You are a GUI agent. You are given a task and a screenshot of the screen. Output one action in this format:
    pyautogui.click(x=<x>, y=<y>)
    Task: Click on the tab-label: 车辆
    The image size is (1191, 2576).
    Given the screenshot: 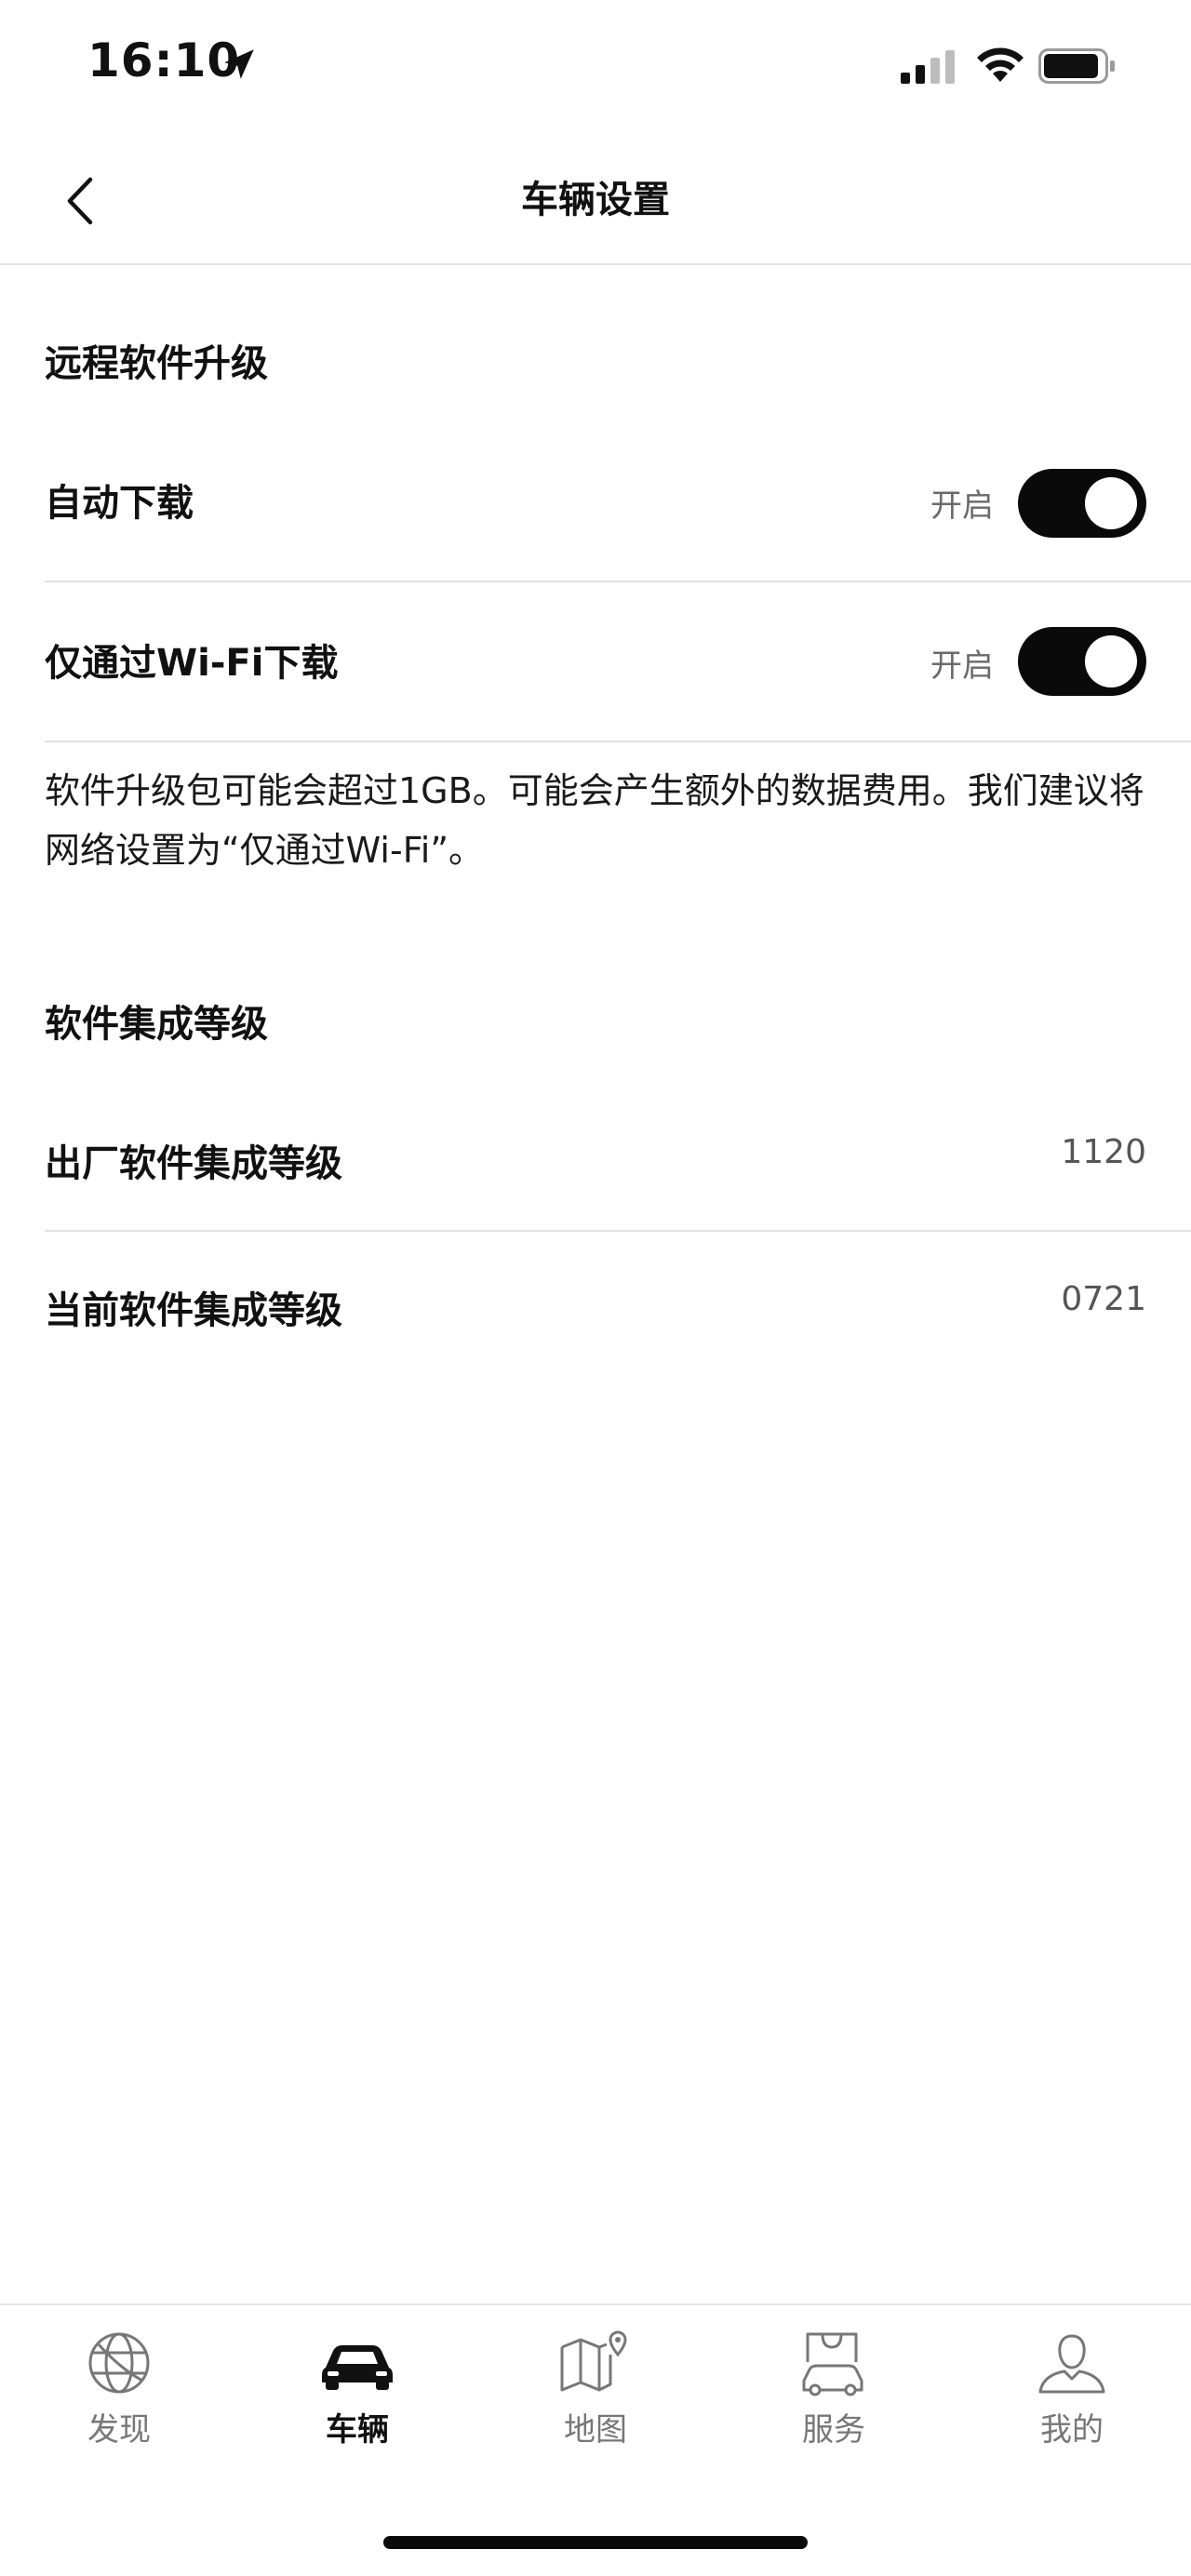 What is the action you would take?
    pyautogui.click(x=357, y=2430)
    